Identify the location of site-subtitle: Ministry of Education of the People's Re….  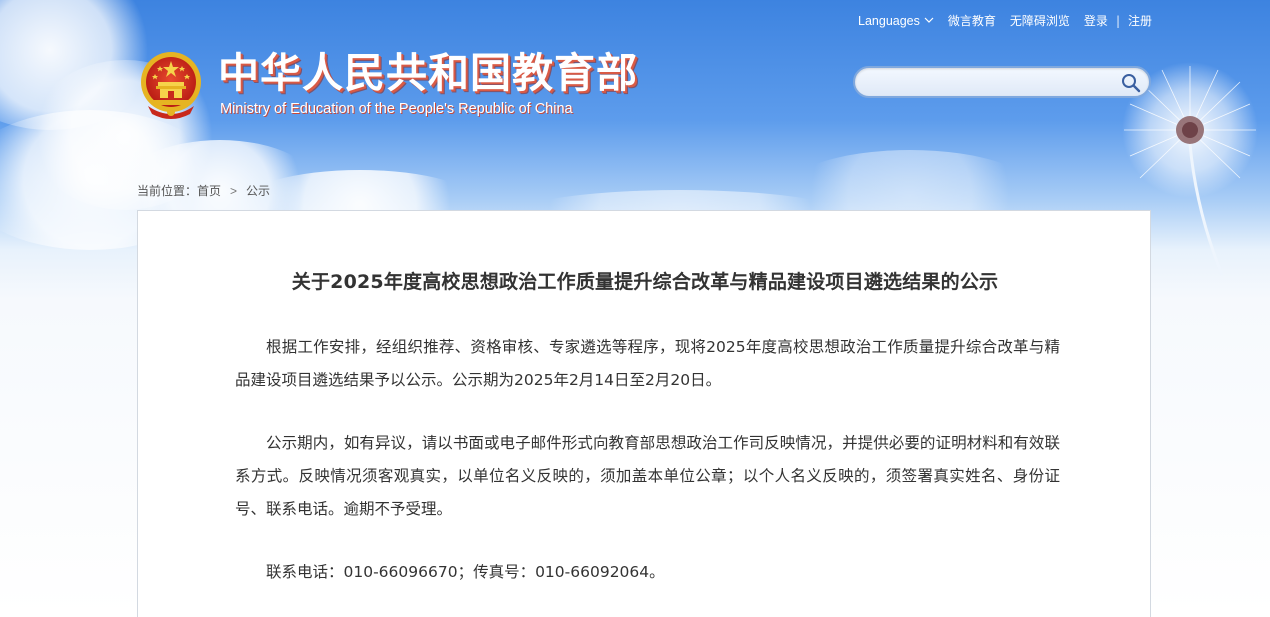
(396, 109).